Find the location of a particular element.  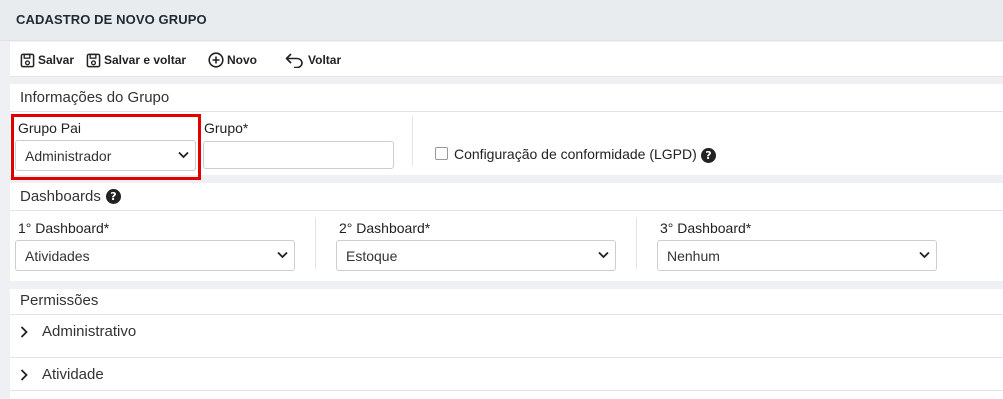

compliance-checkbox is located at coordinates (441, 153).